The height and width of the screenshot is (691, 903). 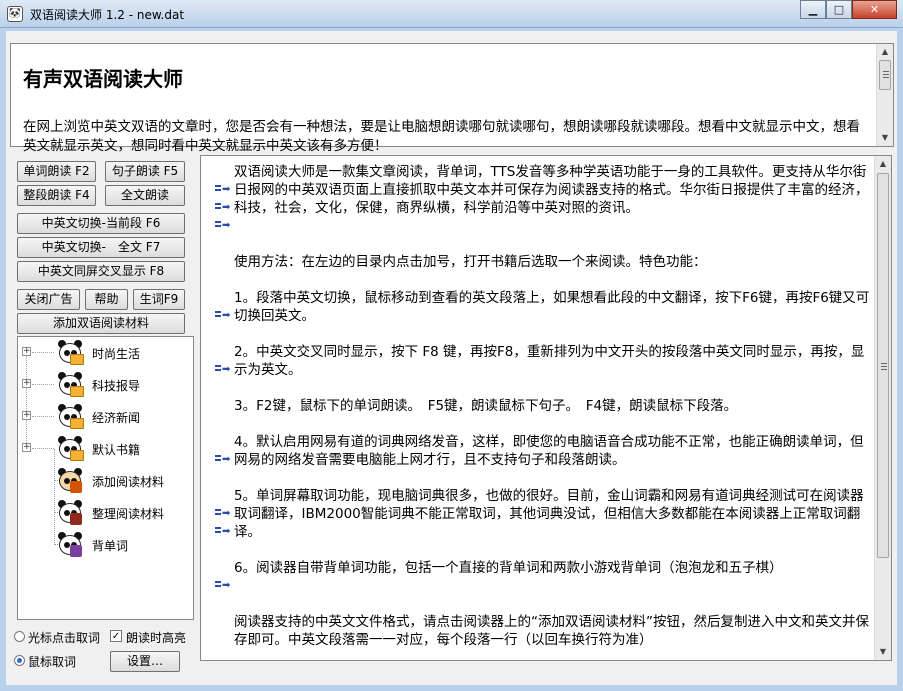 What do you see at coordinates (107, 15) in the screenshot?
I see `window-title: 双语阅读大师 1.2 - new.dat` at bounding box center [107, 15].